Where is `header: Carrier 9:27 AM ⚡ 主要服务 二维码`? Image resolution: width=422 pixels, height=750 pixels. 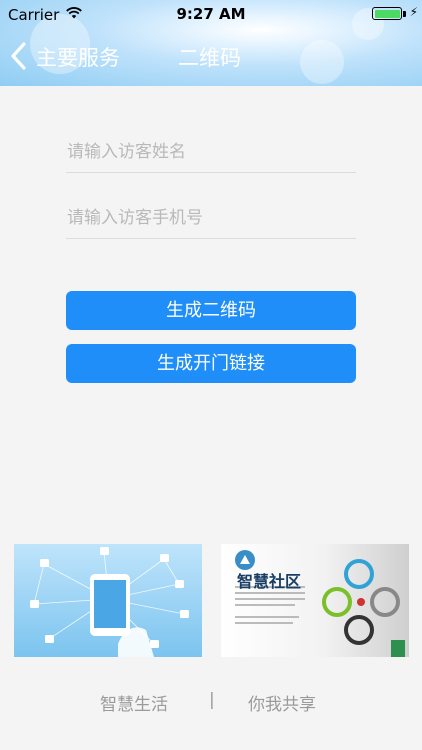
header: Carrier 9:27 AM ⚡ 主要服务 二维码 is located at coordinates (211, 43).